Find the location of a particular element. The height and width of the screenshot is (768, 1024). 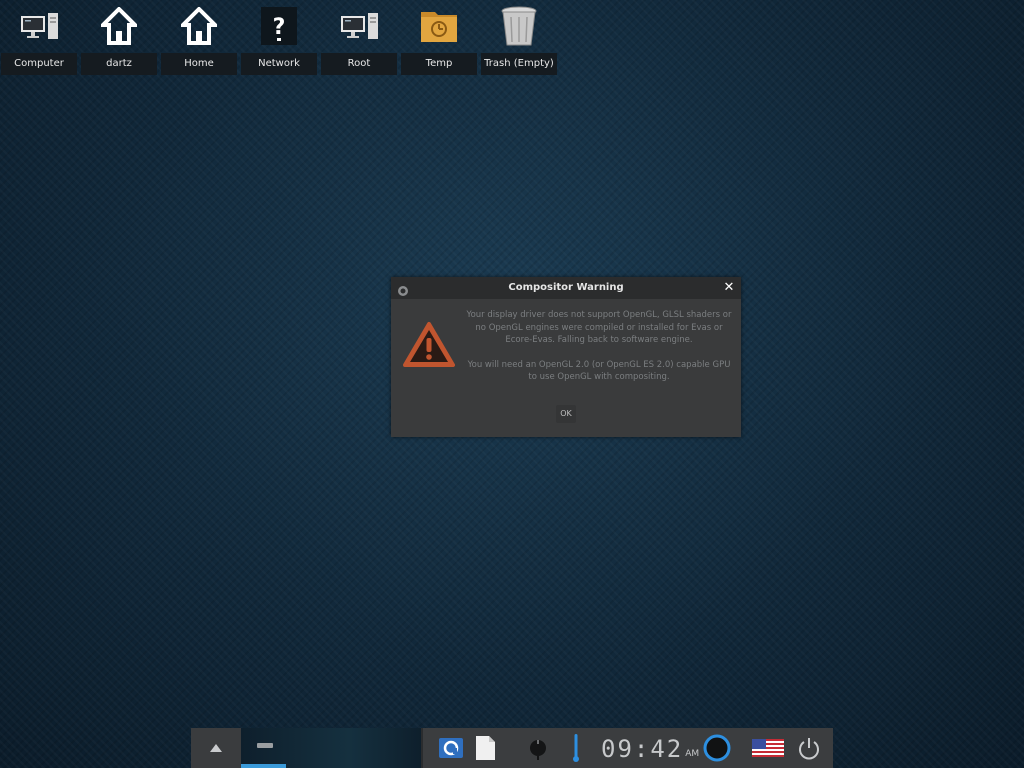

shutter-icon is located at coordinates (451, 748).